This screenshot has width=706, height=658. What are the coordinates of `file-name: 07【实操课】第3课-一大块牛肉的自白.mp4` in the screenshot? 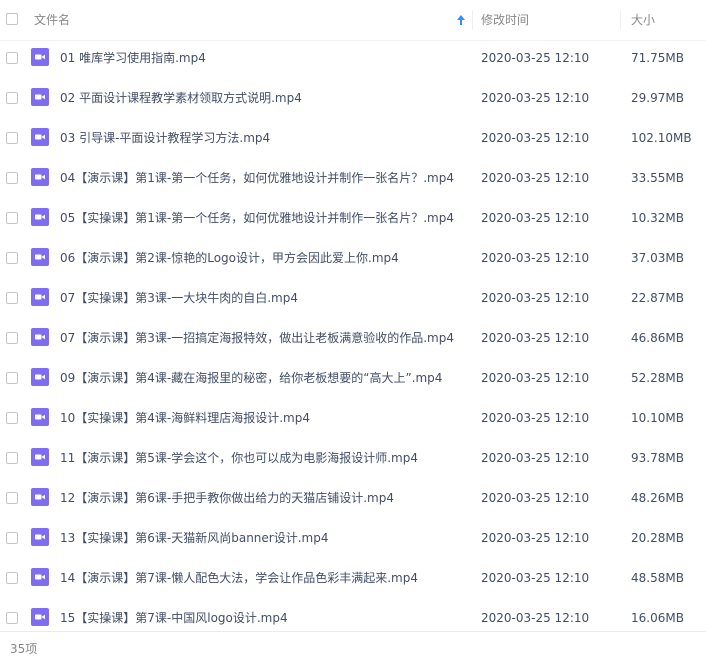 It's located at (179, 298).